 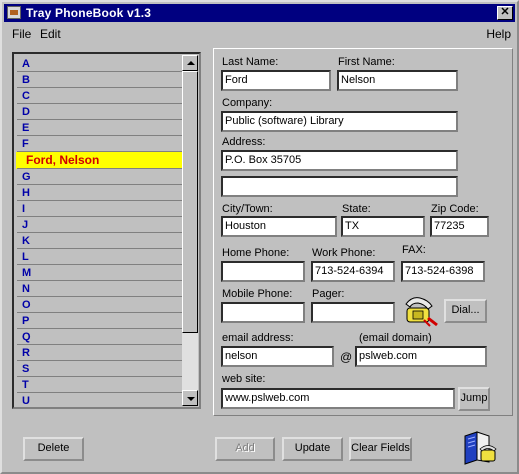 I want to click on clear-fields-button: Clear Fields, so click(x=380, y=449).